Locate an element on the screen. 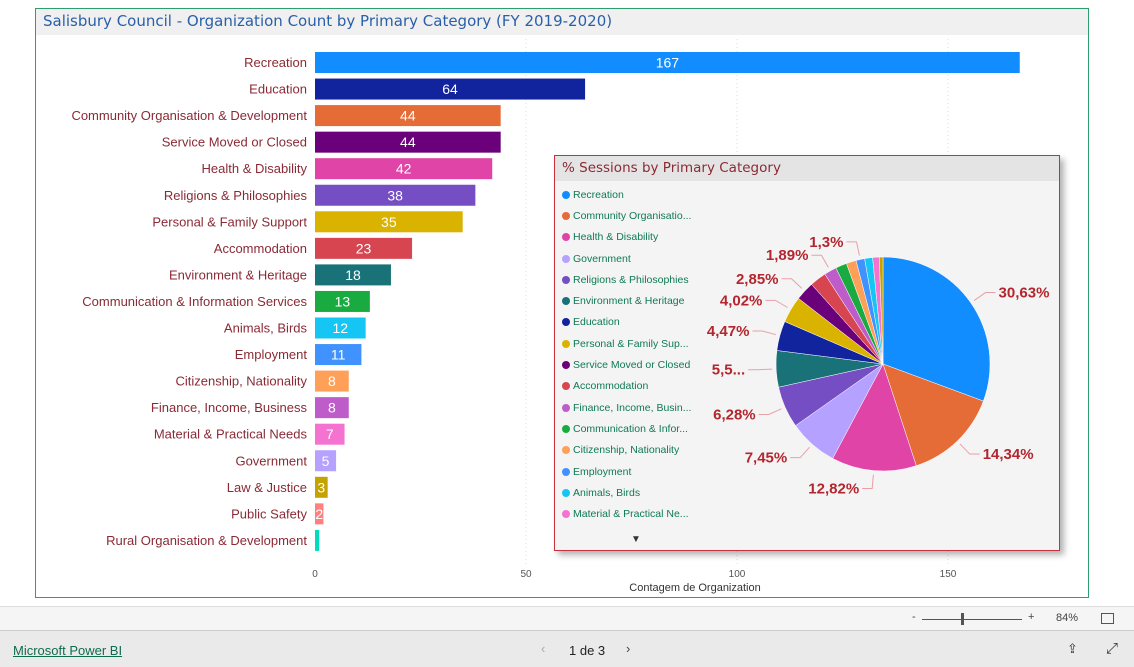  bar-data-label: 3 is located at coordinates (321, 487).